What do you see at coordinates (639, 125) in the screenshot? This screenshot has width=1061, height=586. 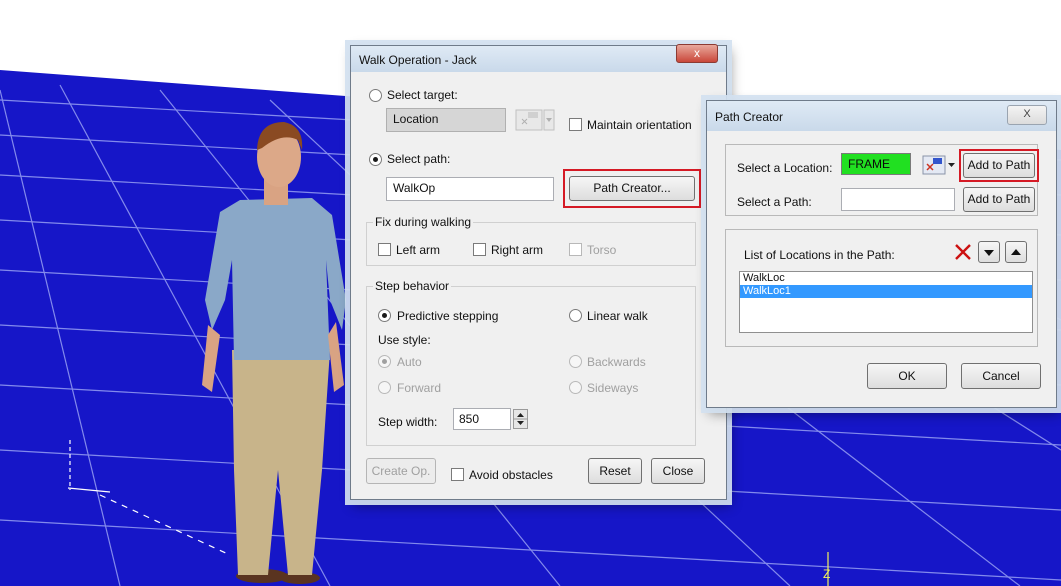 I see `maintain-orientation-label: Maintain orientation` at bounding box center [639, 125].